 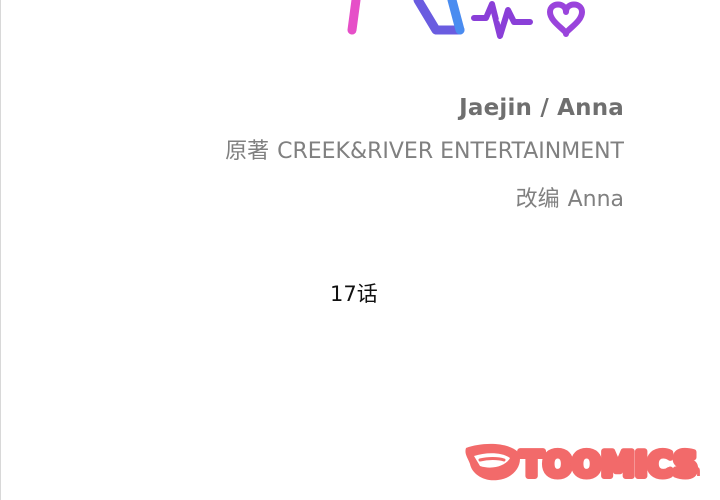 What do you see at coordinates (537, 199) in the screenshot?
I see `adaptation-role-label: 改编` at bounding box center [537, 199].